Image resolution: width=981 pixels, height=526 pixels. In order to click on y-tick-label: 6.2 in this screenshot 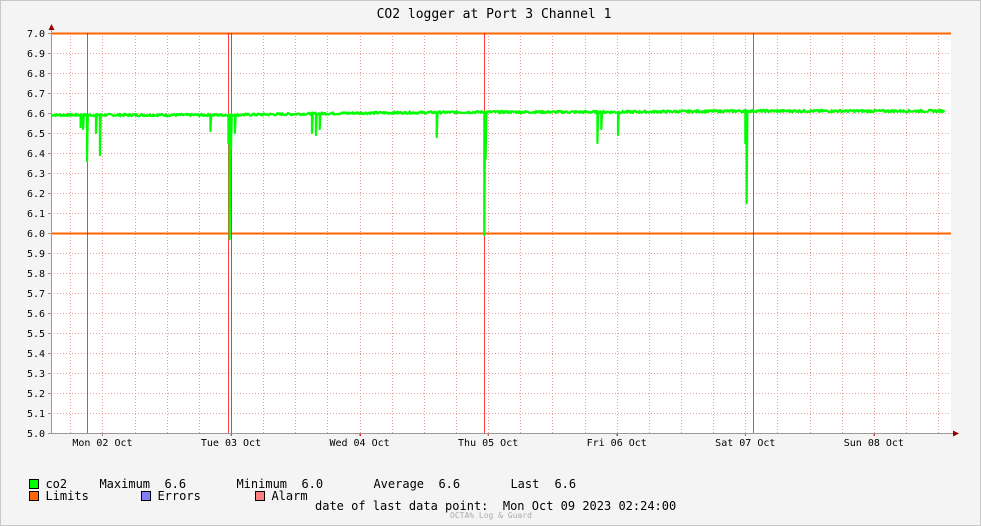, I will do `click(36, 194)`.